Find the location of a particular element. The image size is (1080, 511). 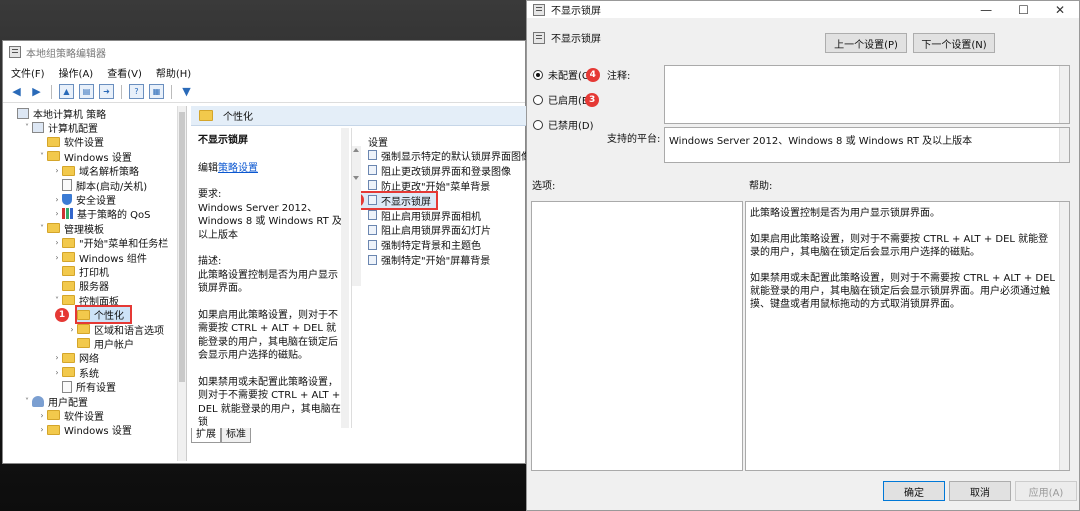

tree-item: › "开始"菜单和任务栏 is located at coordinates (94, 243).